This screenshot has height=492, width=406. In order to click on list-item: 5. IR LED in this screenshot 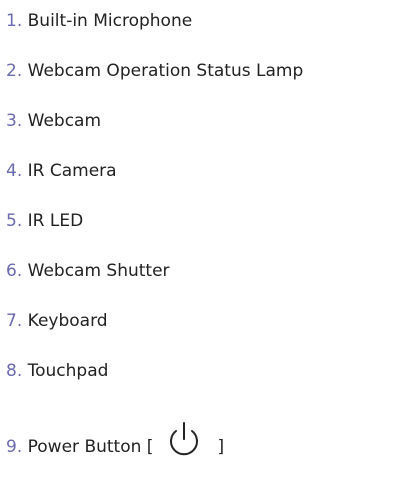, I will do `click(44, 221)`.